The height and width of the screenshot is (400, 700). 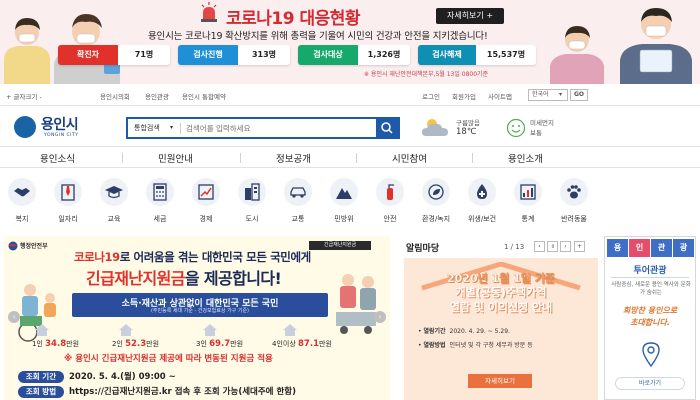 I want to click on util-link-login: 로그인, so click(x=431, y=96).